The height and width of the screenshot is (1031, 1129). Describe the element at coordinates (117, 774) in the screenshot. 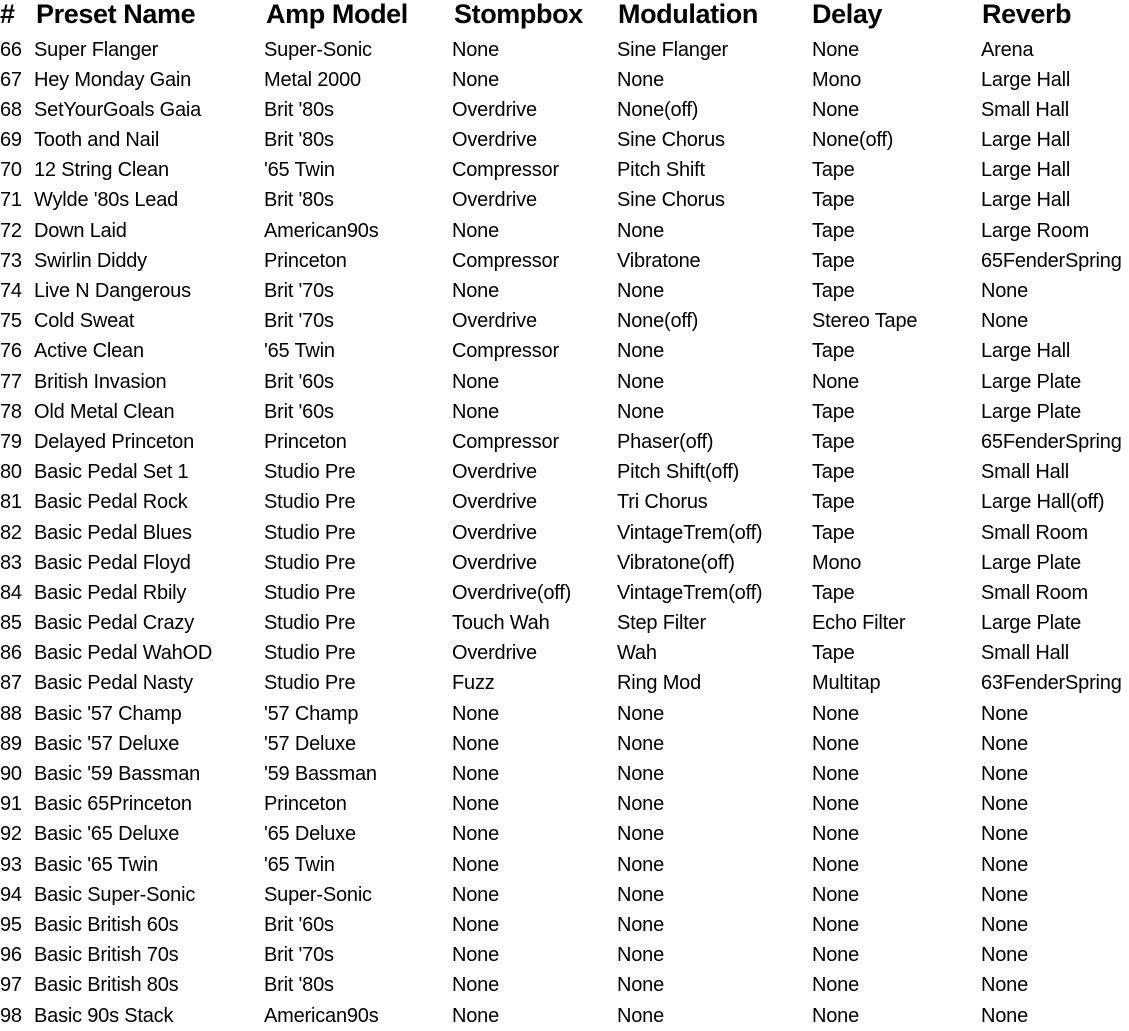

I see `preset-name-cell: Basic '59 Bassman` at that location.